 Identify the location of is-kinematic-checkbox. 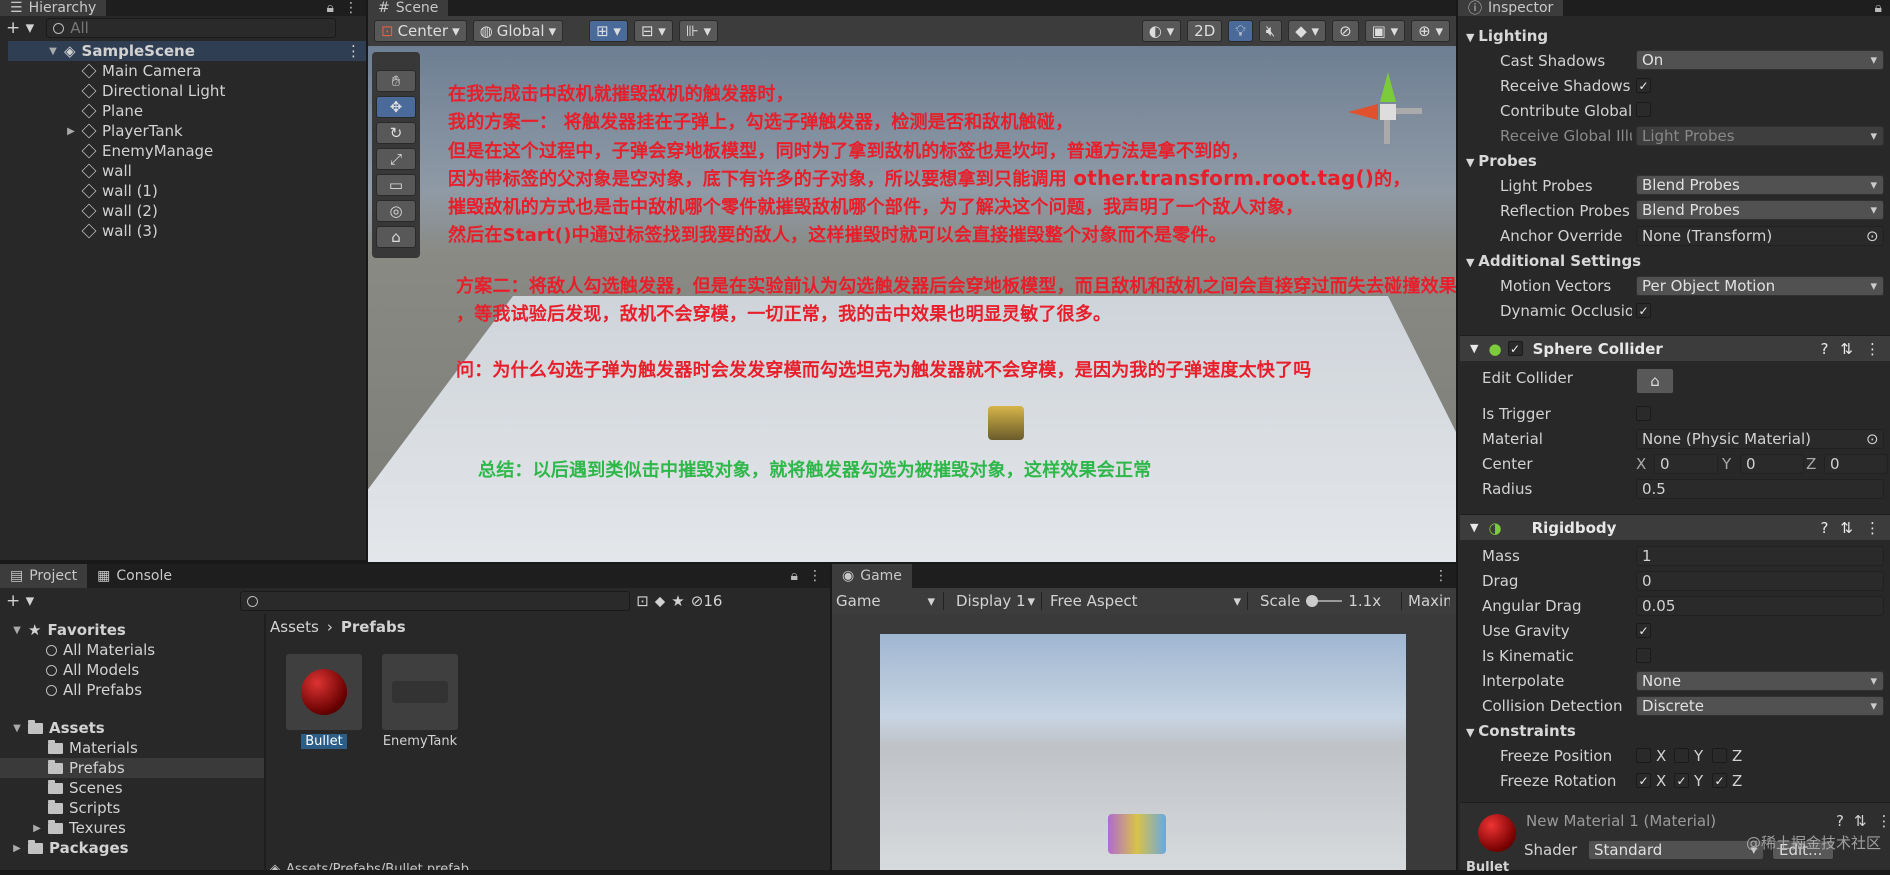
(1643, 655).